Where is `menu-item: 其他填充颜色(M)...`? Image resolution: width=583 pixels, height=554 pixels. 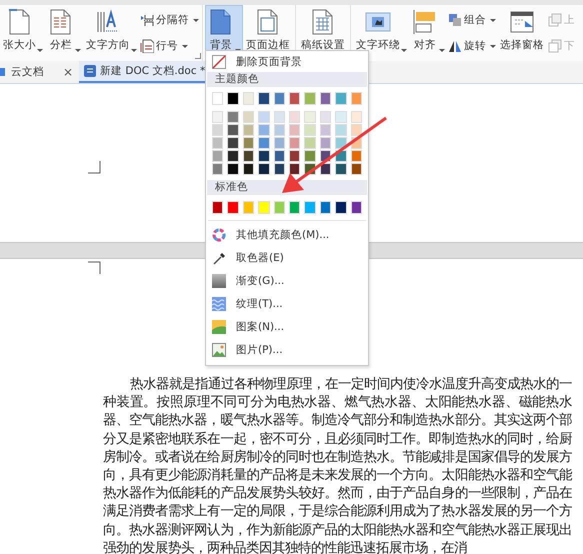 menu-item: 其他填充颜色(M)... is located at coordinates (287, 234).